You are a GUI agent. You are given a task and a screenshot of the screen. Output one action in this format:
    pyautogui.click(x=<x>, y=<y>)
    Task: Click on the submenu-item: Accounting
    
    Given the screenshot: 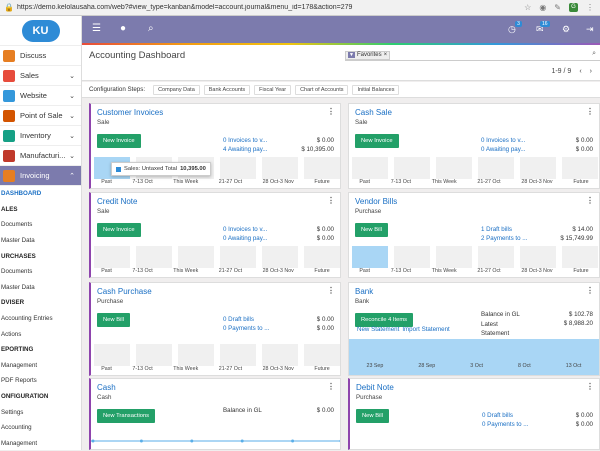 What is the action you would take?
    pyautogui.click(x=40, y=428)
    